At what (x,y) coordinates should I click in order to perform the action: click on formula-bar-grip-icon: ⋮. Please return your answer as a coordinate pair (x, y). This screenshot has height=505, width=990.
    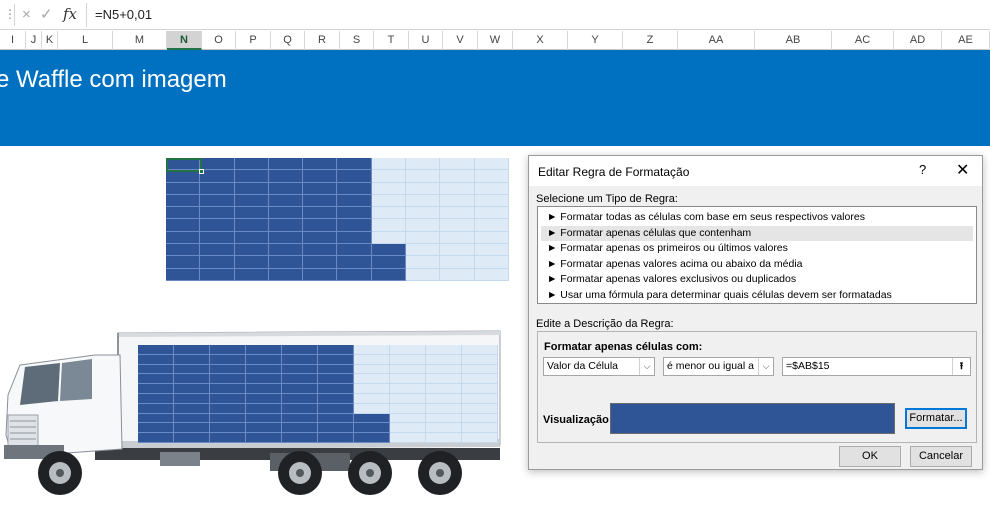
    Looking at the image, I should click on (10, 14).